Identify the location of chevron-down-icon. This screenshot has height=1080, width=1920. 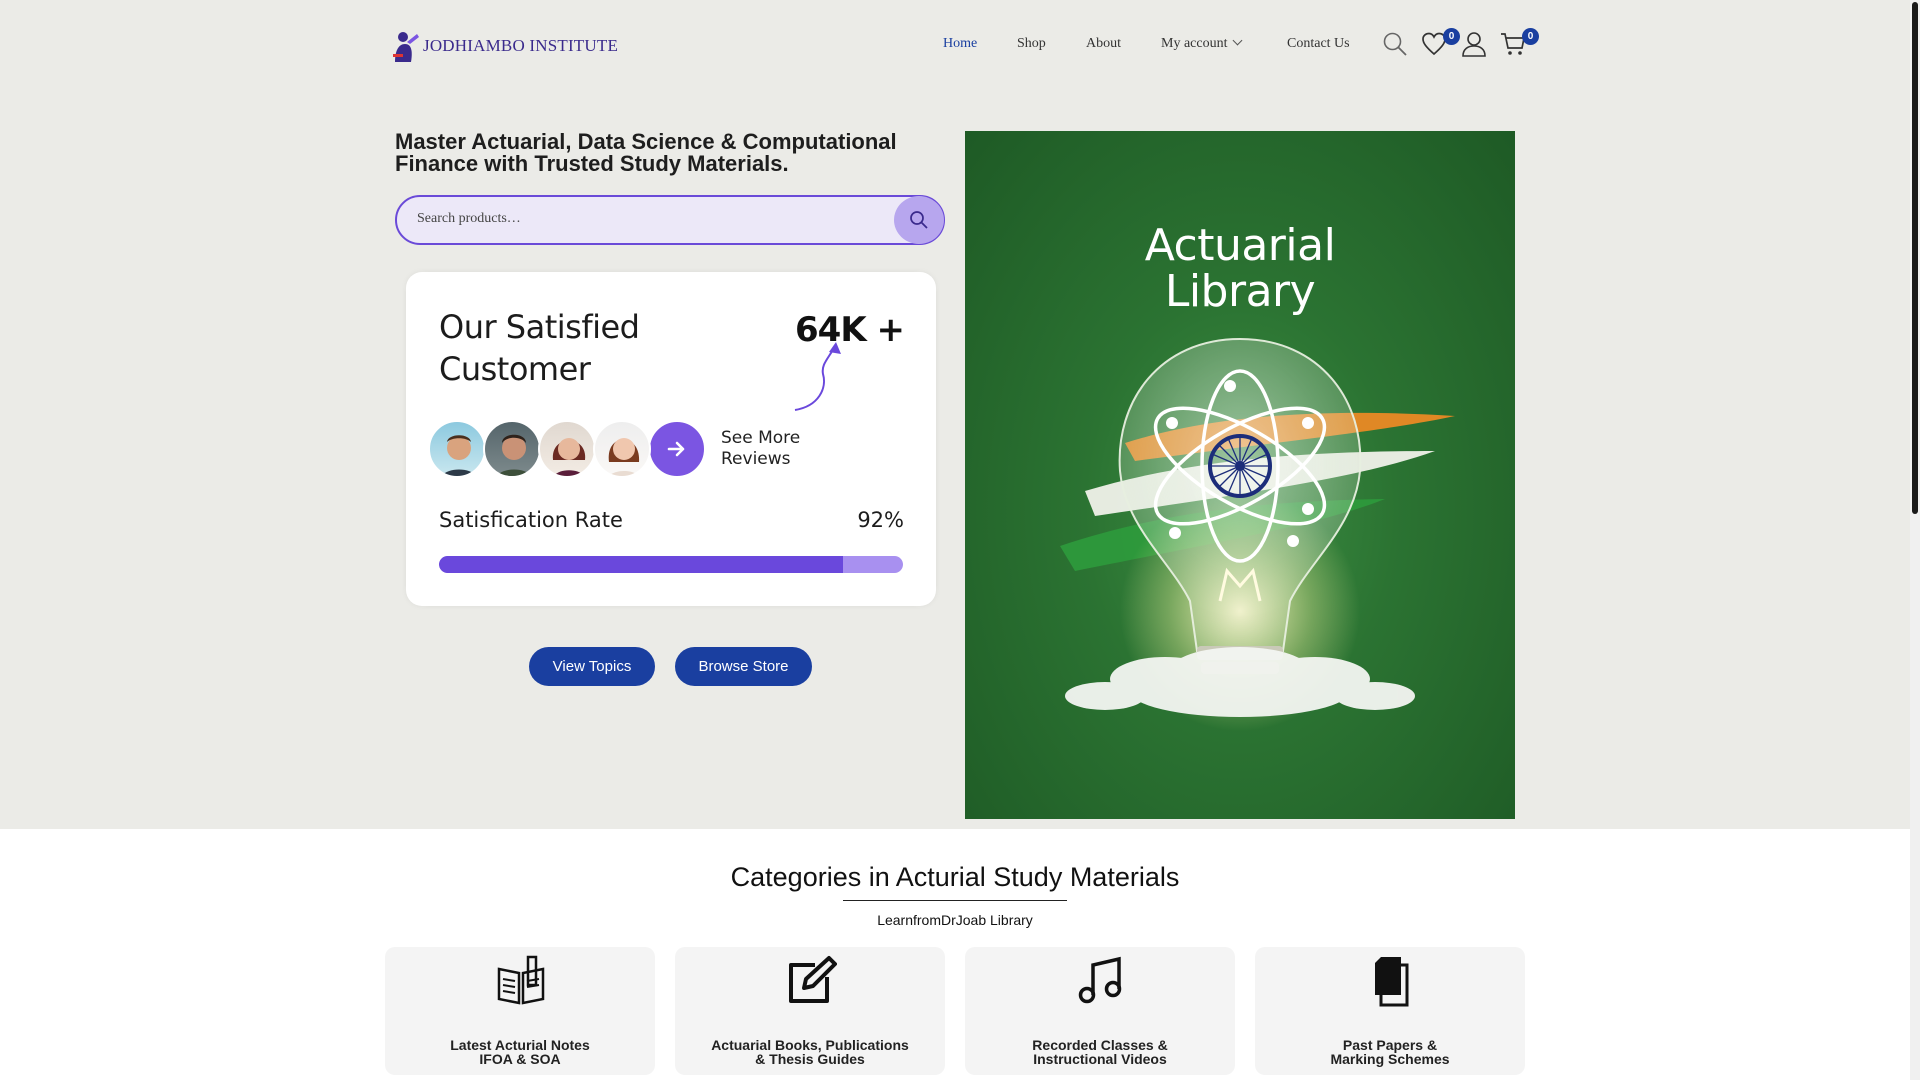
(1238, 40).